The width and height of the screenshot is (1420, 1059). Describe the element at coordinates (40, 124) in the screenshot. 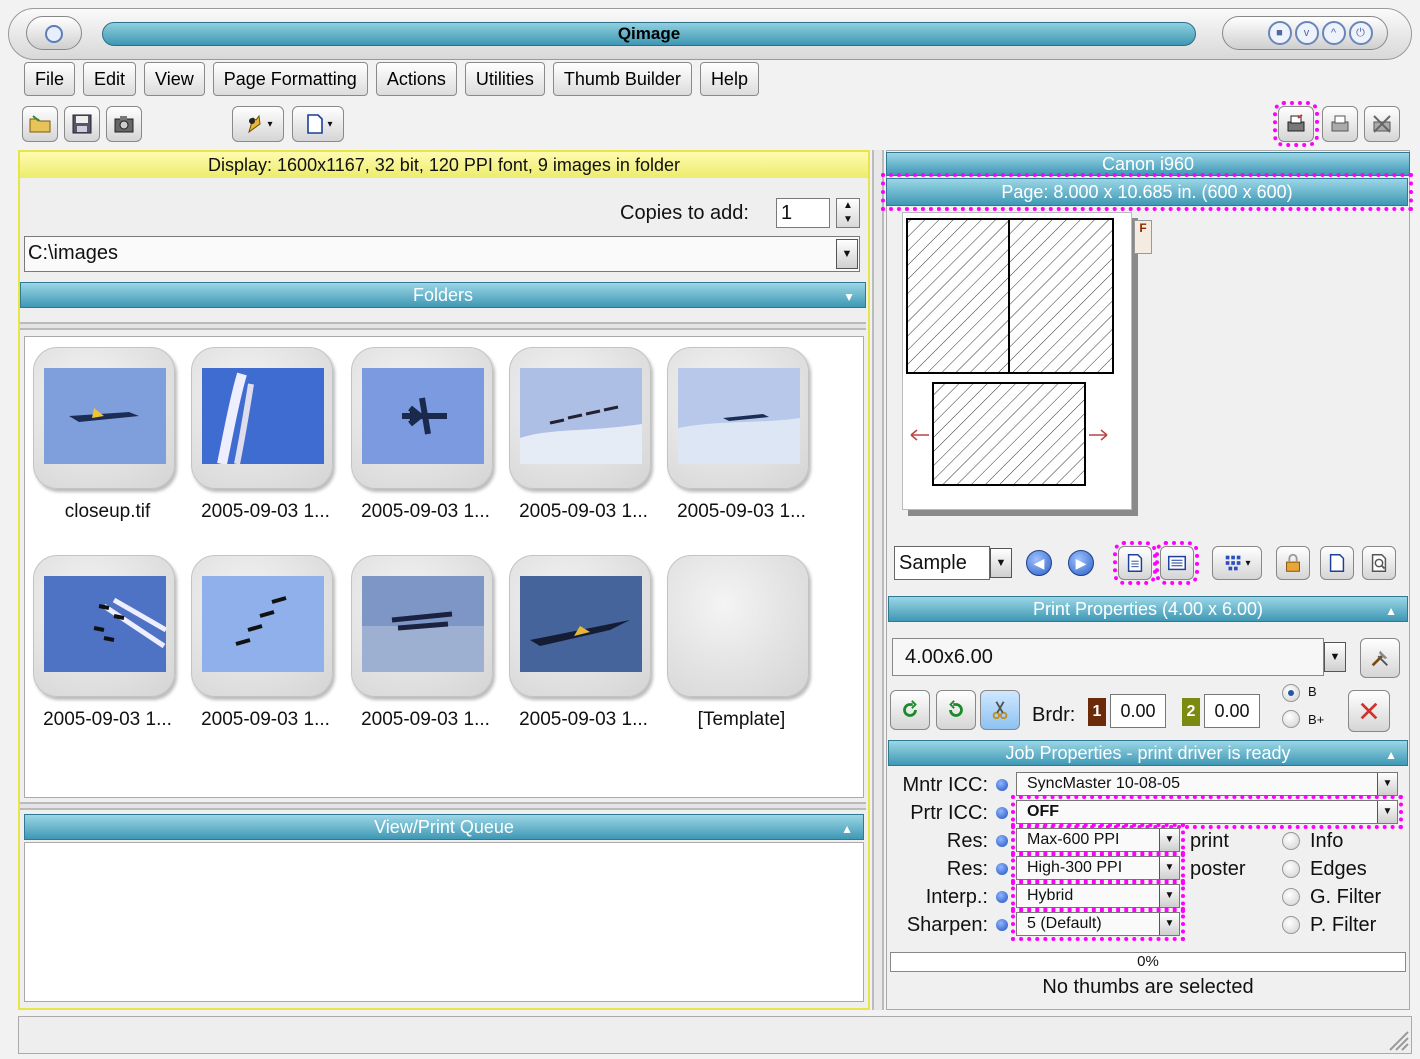

I see `open-folder-button` at that location.